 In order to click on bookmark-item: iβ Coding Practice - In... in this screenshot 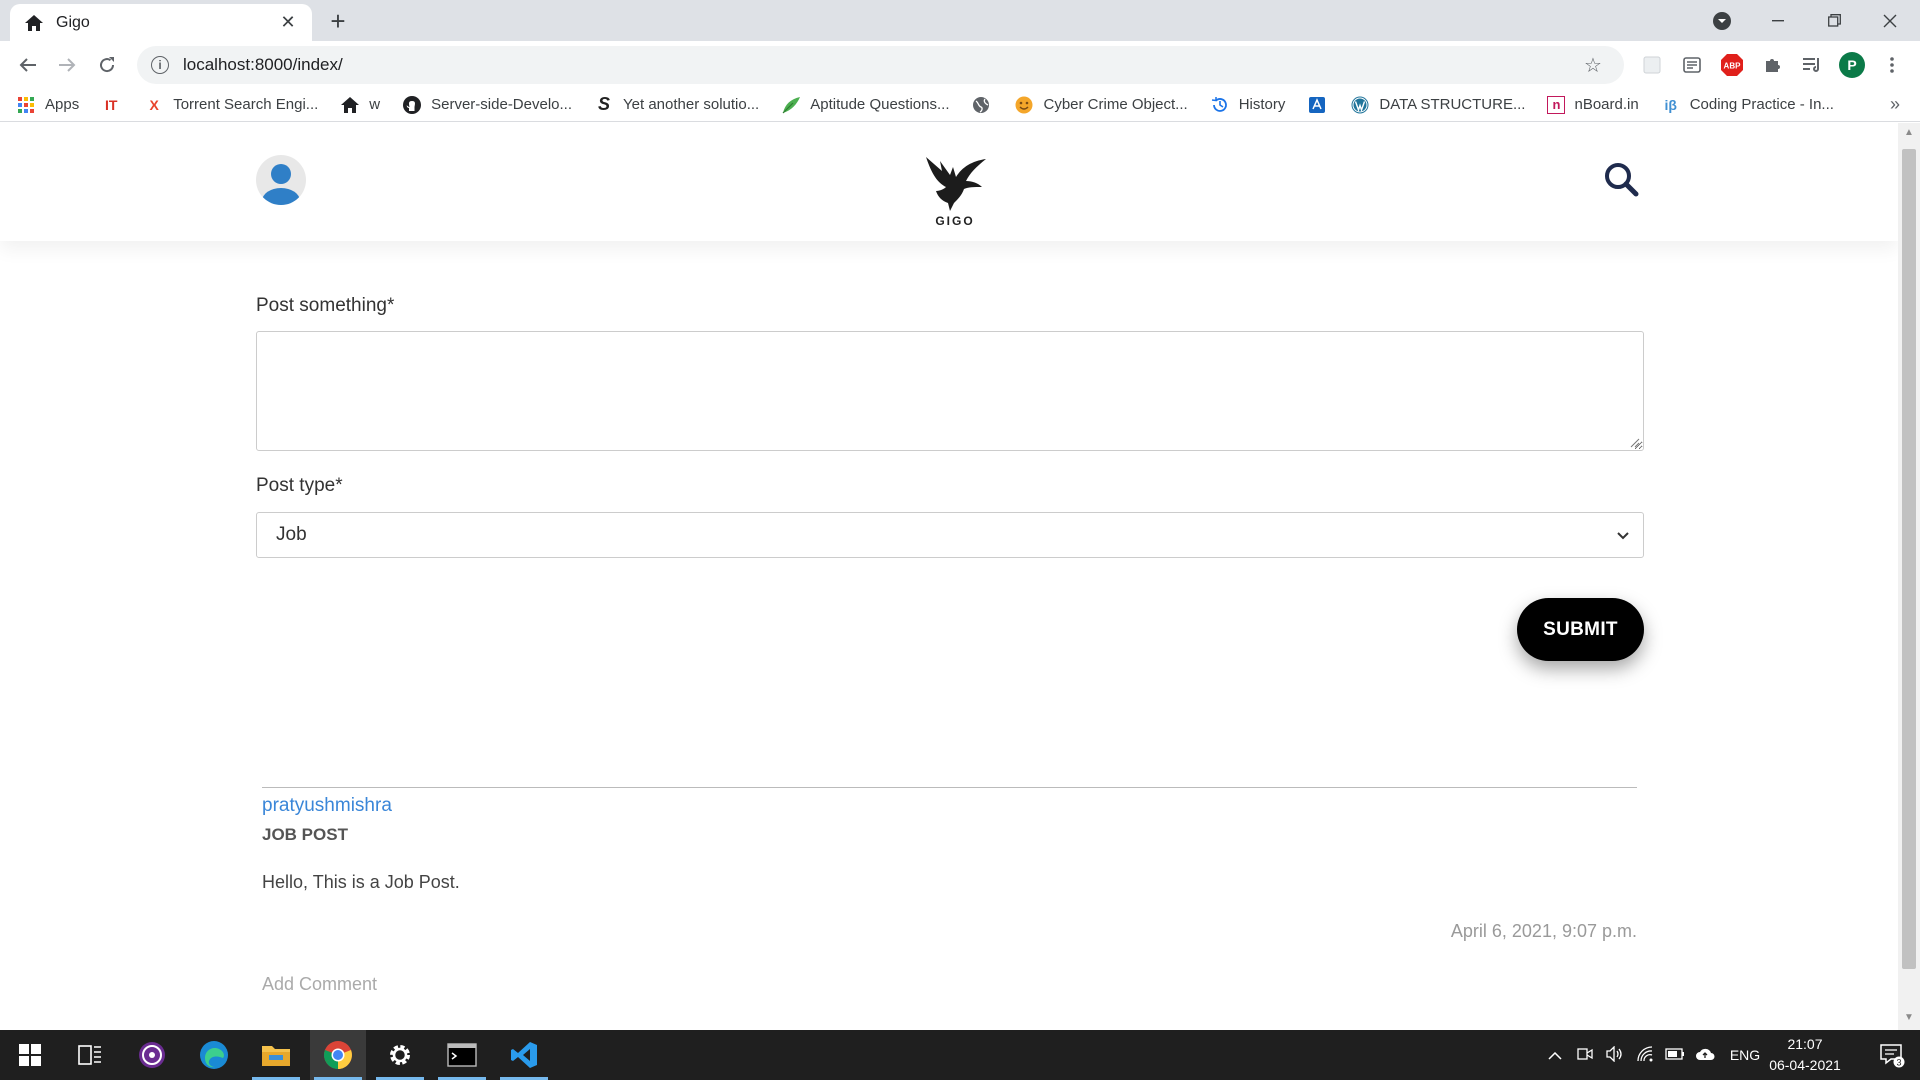, I will do `click(1747, 105)`.